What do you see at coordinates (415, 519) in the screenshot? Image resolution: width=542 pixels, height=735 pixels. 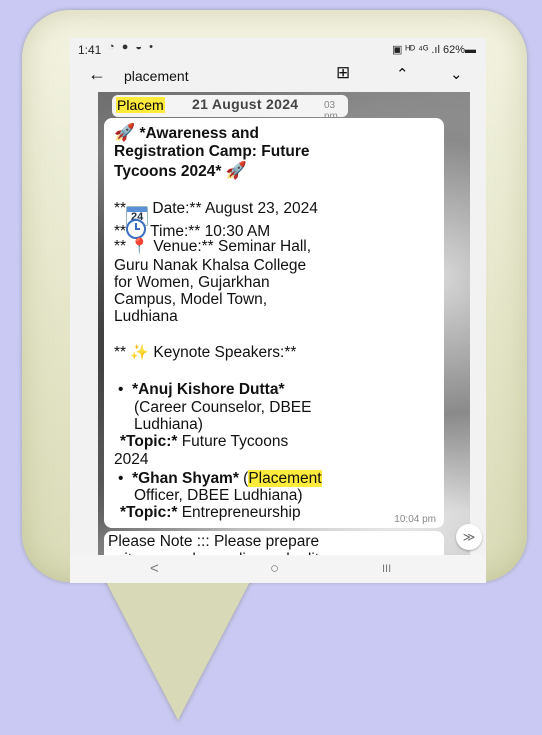 I see `message-time: 10:04 pm` at bounding box center [415, 519].